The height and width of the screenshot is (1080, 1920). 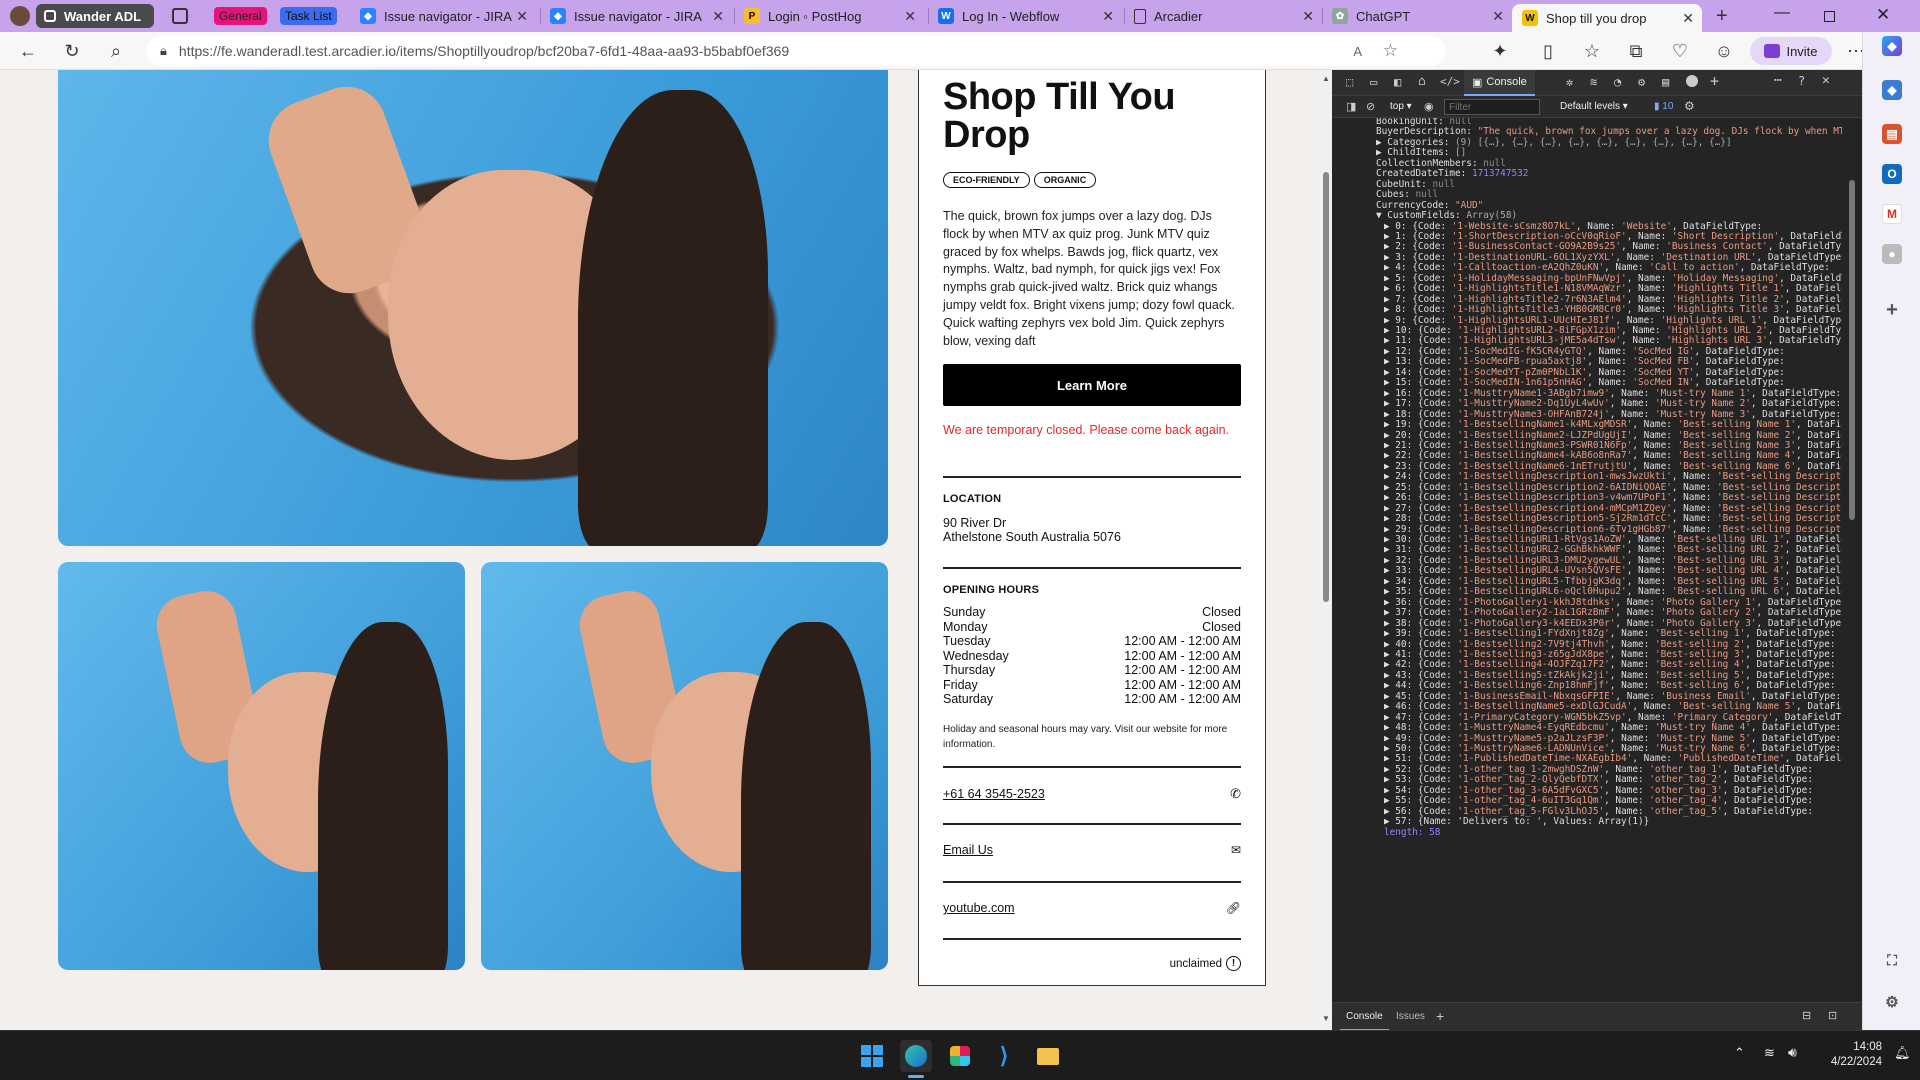 What do you see at coordinates (829, 16) in the screenshot?
I see `tab-posthog: P Login ◦ PostHog ✕` at bounding box center [829, 16].